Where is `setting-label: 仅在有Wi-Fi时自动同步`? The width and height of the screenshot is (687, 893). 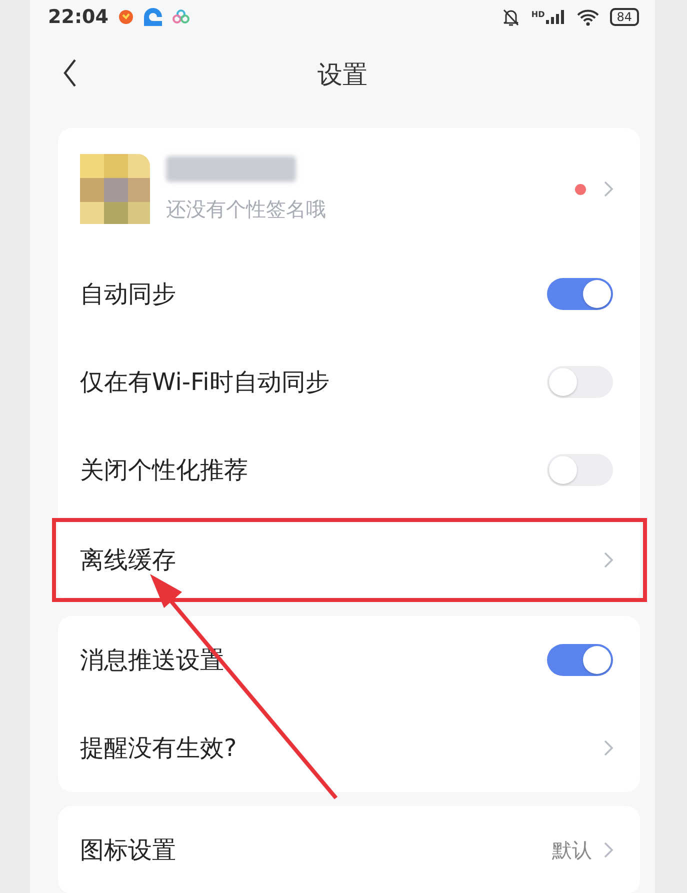
setting-label: 仅在有Wi-Fi时自动同步 is located at coordinates (205, 382).